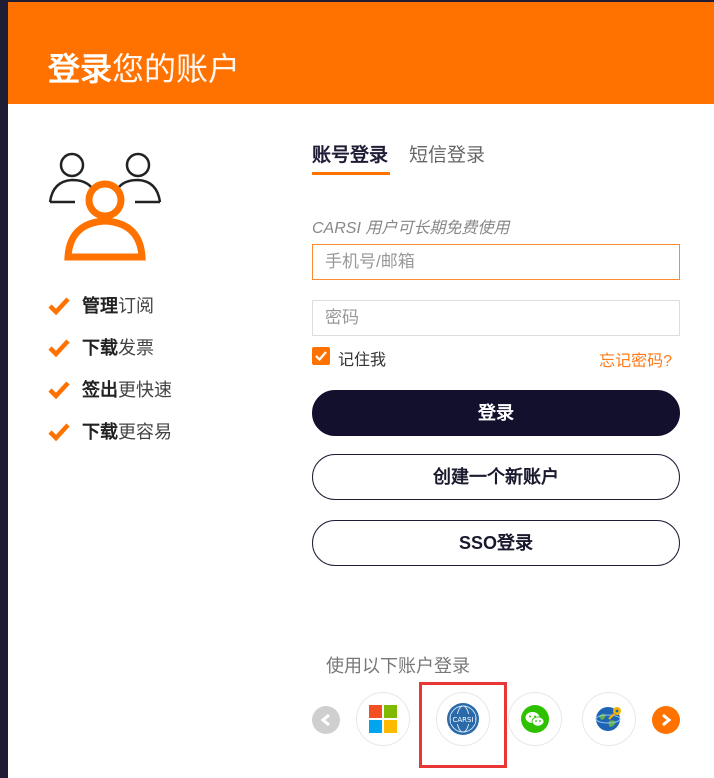 Image resolution: width=714 pixels, height=778 pixels. What do you see at coordinates (635, 359) in the screenshot?
I see `forgot-password-link: 忘记密码?` at bounding box center [635, 359].